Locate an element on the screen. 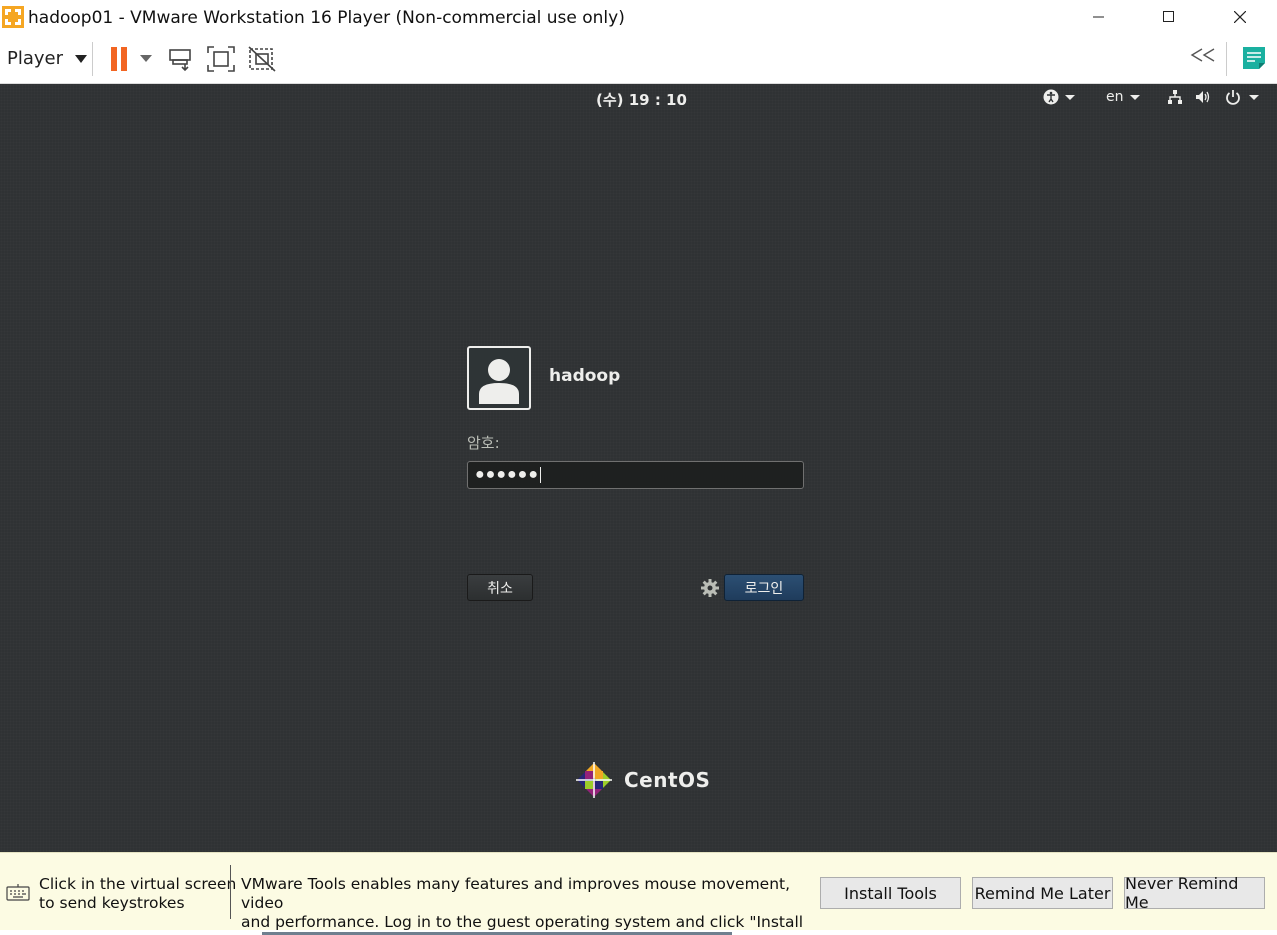  notes-button is located at coordinates (1254, 58).